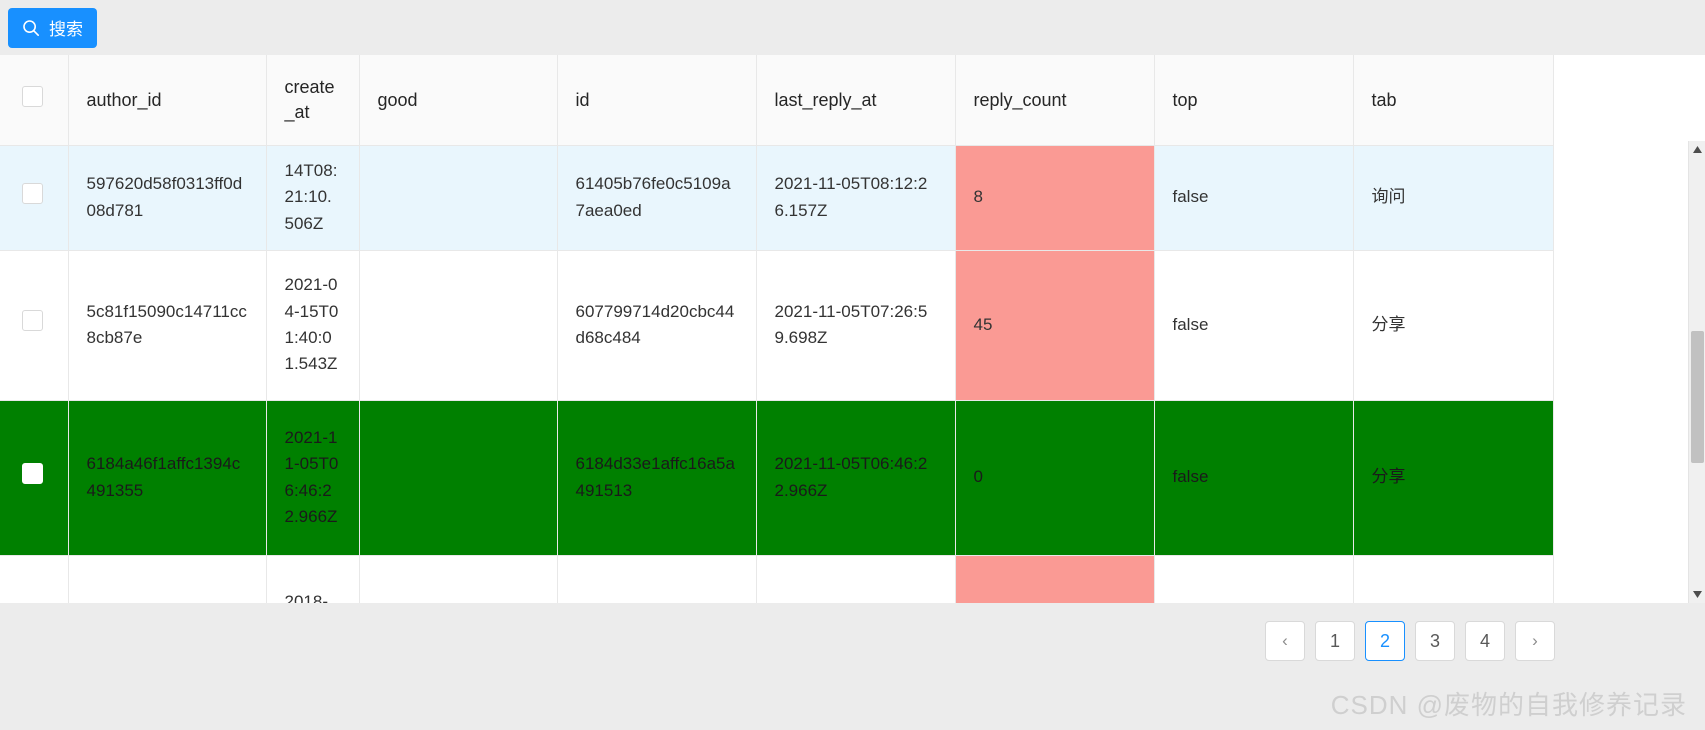 This screenshot has height=730, width=1705. What do you see at coordinates (1055, 579) in the screenshot?
I see `cell-reply-count` at bounding box center [1055, 579].